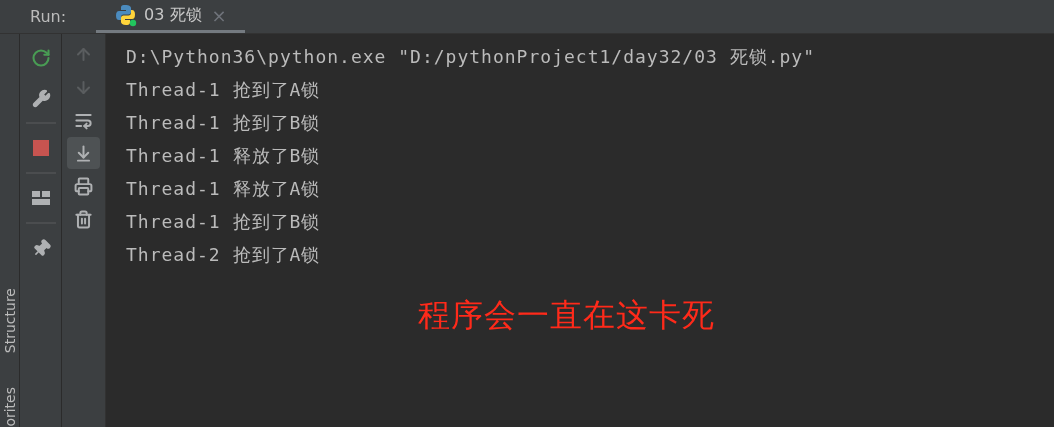  Describe the element at coordinates (41, 98) in the screenshot. I see `wrench-icon` at that location.